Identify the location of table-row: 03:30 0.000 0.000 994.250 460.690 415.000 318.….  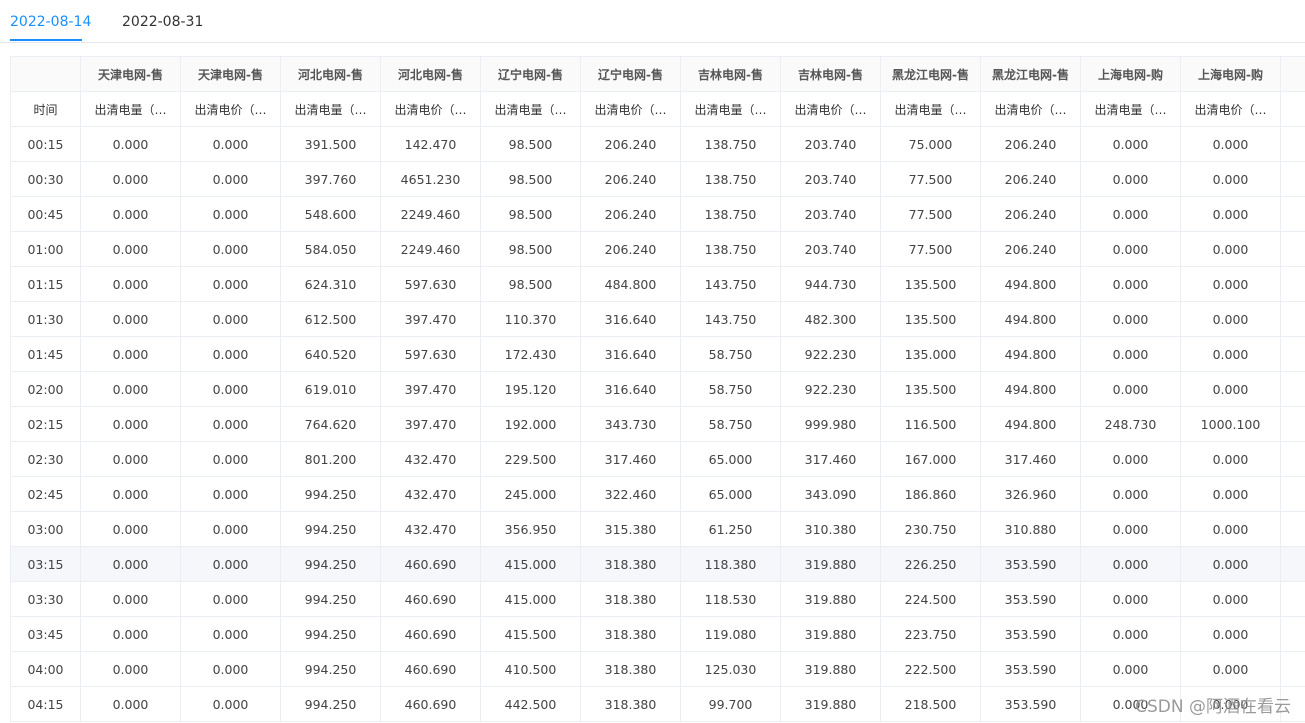
(657, 599).